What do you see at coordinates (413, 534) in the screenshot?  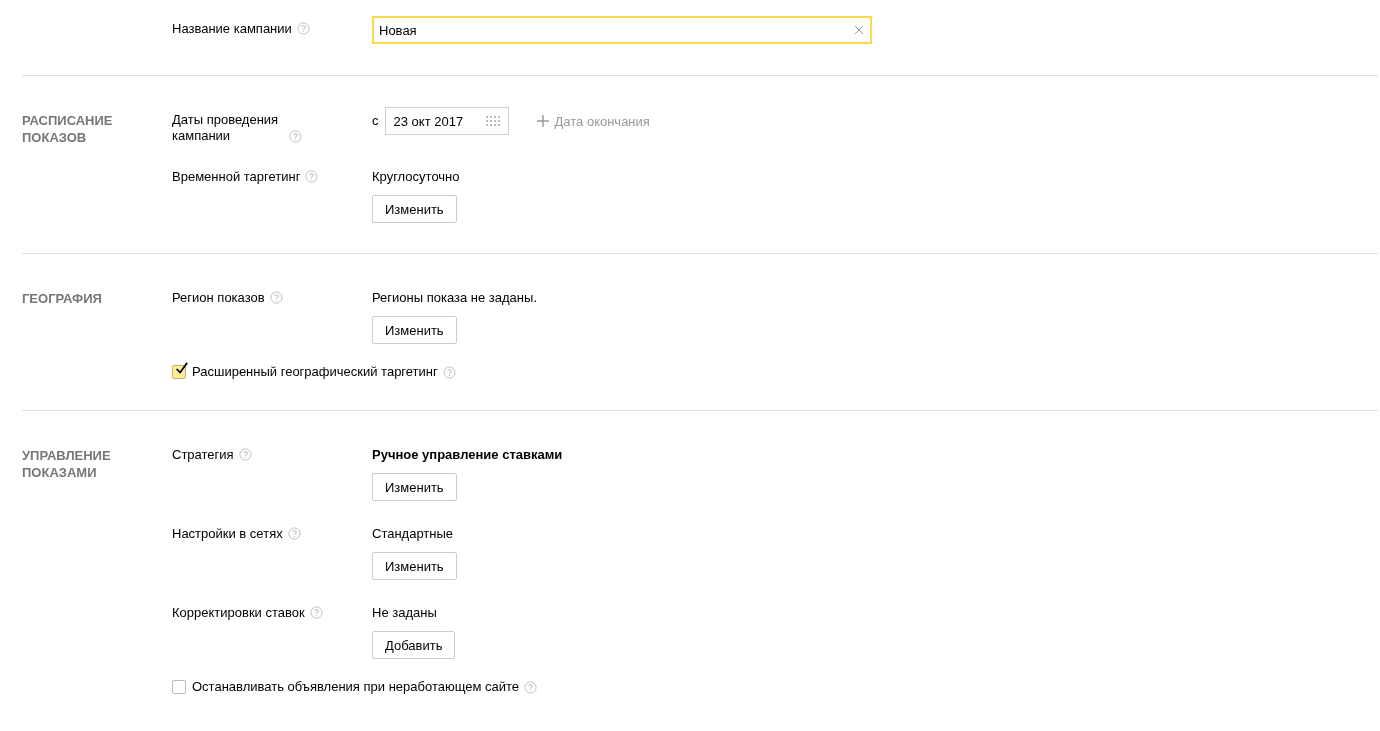 I see `field-value: Стандартные` at bounding box center [413, 534].